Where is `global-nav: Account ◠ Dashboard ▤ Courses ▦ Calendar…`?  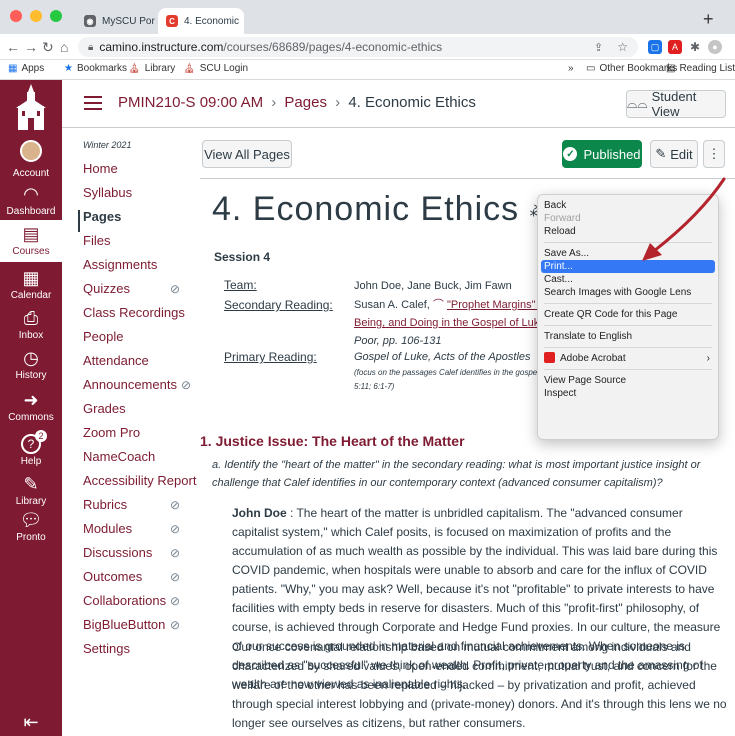 global-nav: Account ◠ Dashboard ▤ Courses ▦ Calendar… is located at coordinates (31, 408).